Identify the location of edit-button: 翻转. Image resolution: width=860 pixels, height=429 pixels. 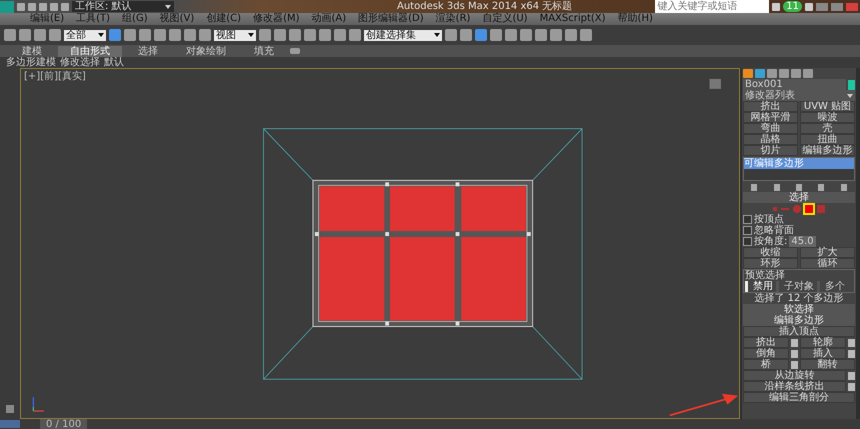
(827, 364).